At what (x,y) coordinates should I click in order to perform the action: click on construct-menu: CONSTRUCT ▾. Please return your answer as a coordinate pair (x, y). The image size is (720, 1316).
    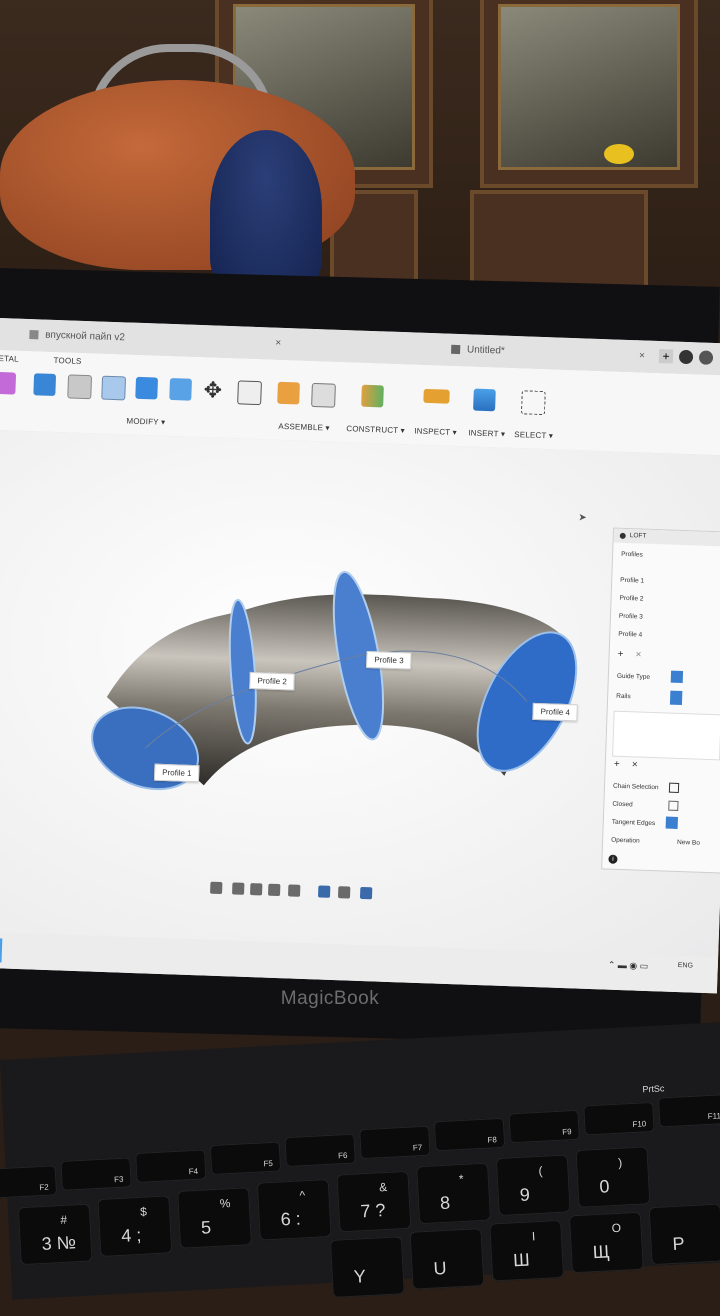
    Looking at the image, I should click on (375, 429).